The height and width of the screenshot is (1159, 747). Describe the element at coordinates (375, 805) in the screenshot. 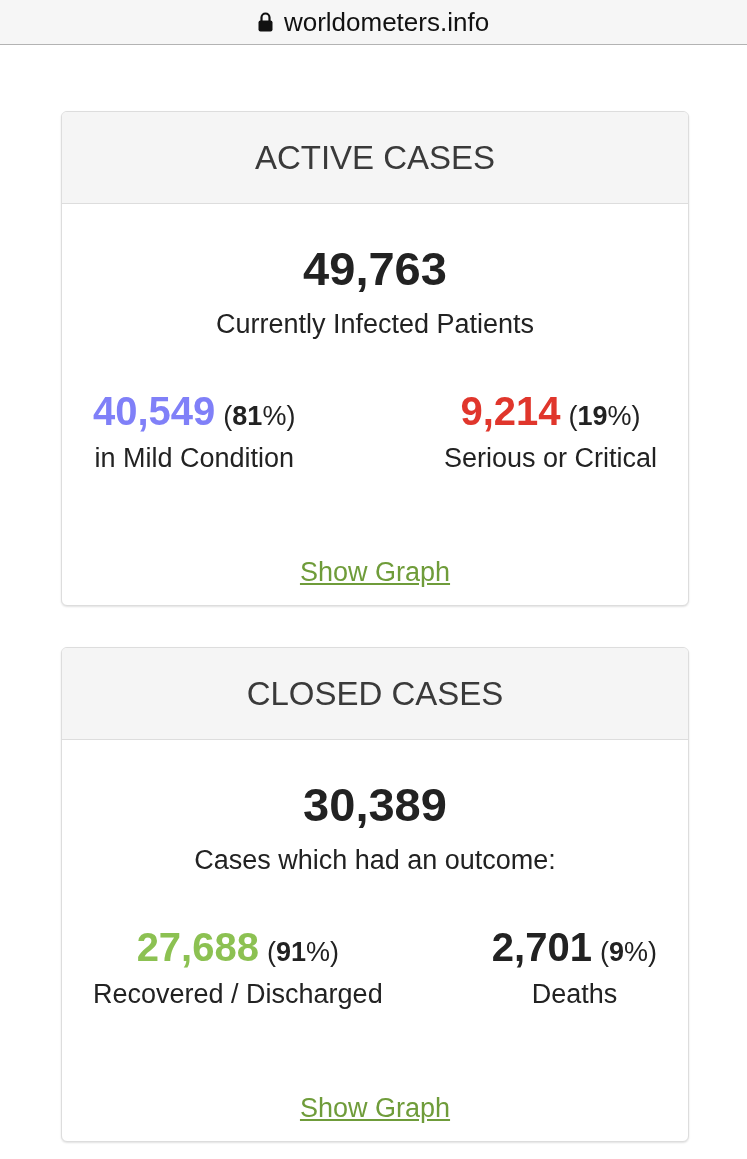

I see `total-count: 30,389` at that location.